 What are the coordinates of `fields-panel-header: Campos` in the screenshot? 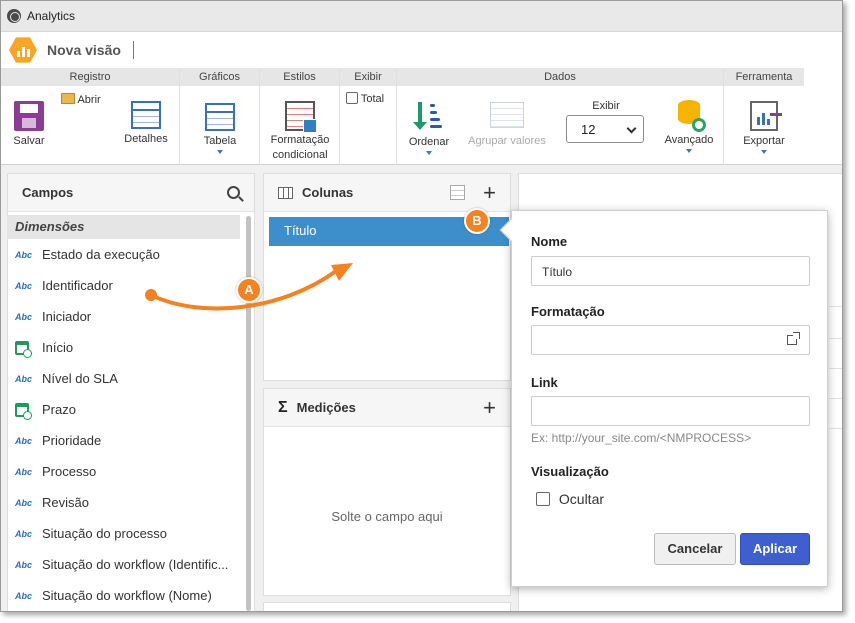 It's located at (131, 193).